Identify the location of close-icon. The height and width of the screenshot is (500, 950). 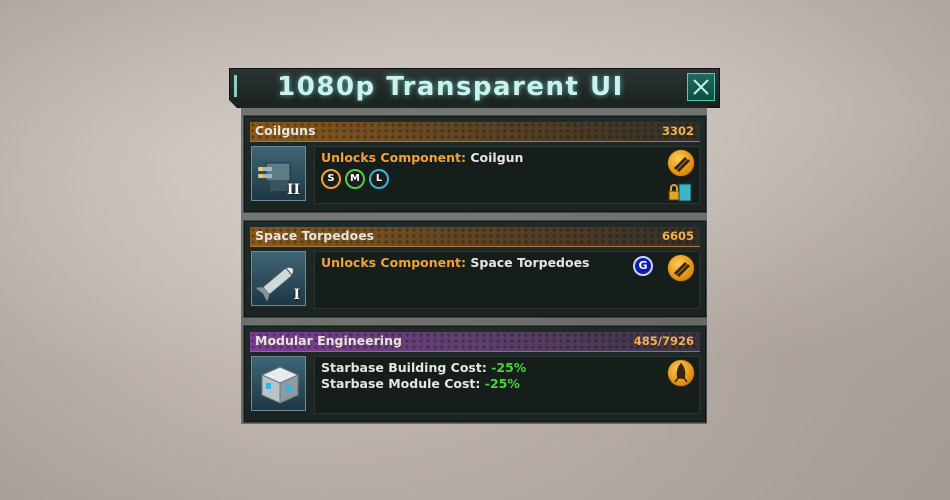
(701, 87).